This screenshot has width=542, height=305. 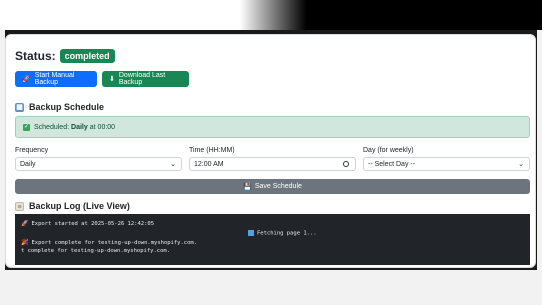 I want to click on status-badge: completed, so click(x=87, y=56).